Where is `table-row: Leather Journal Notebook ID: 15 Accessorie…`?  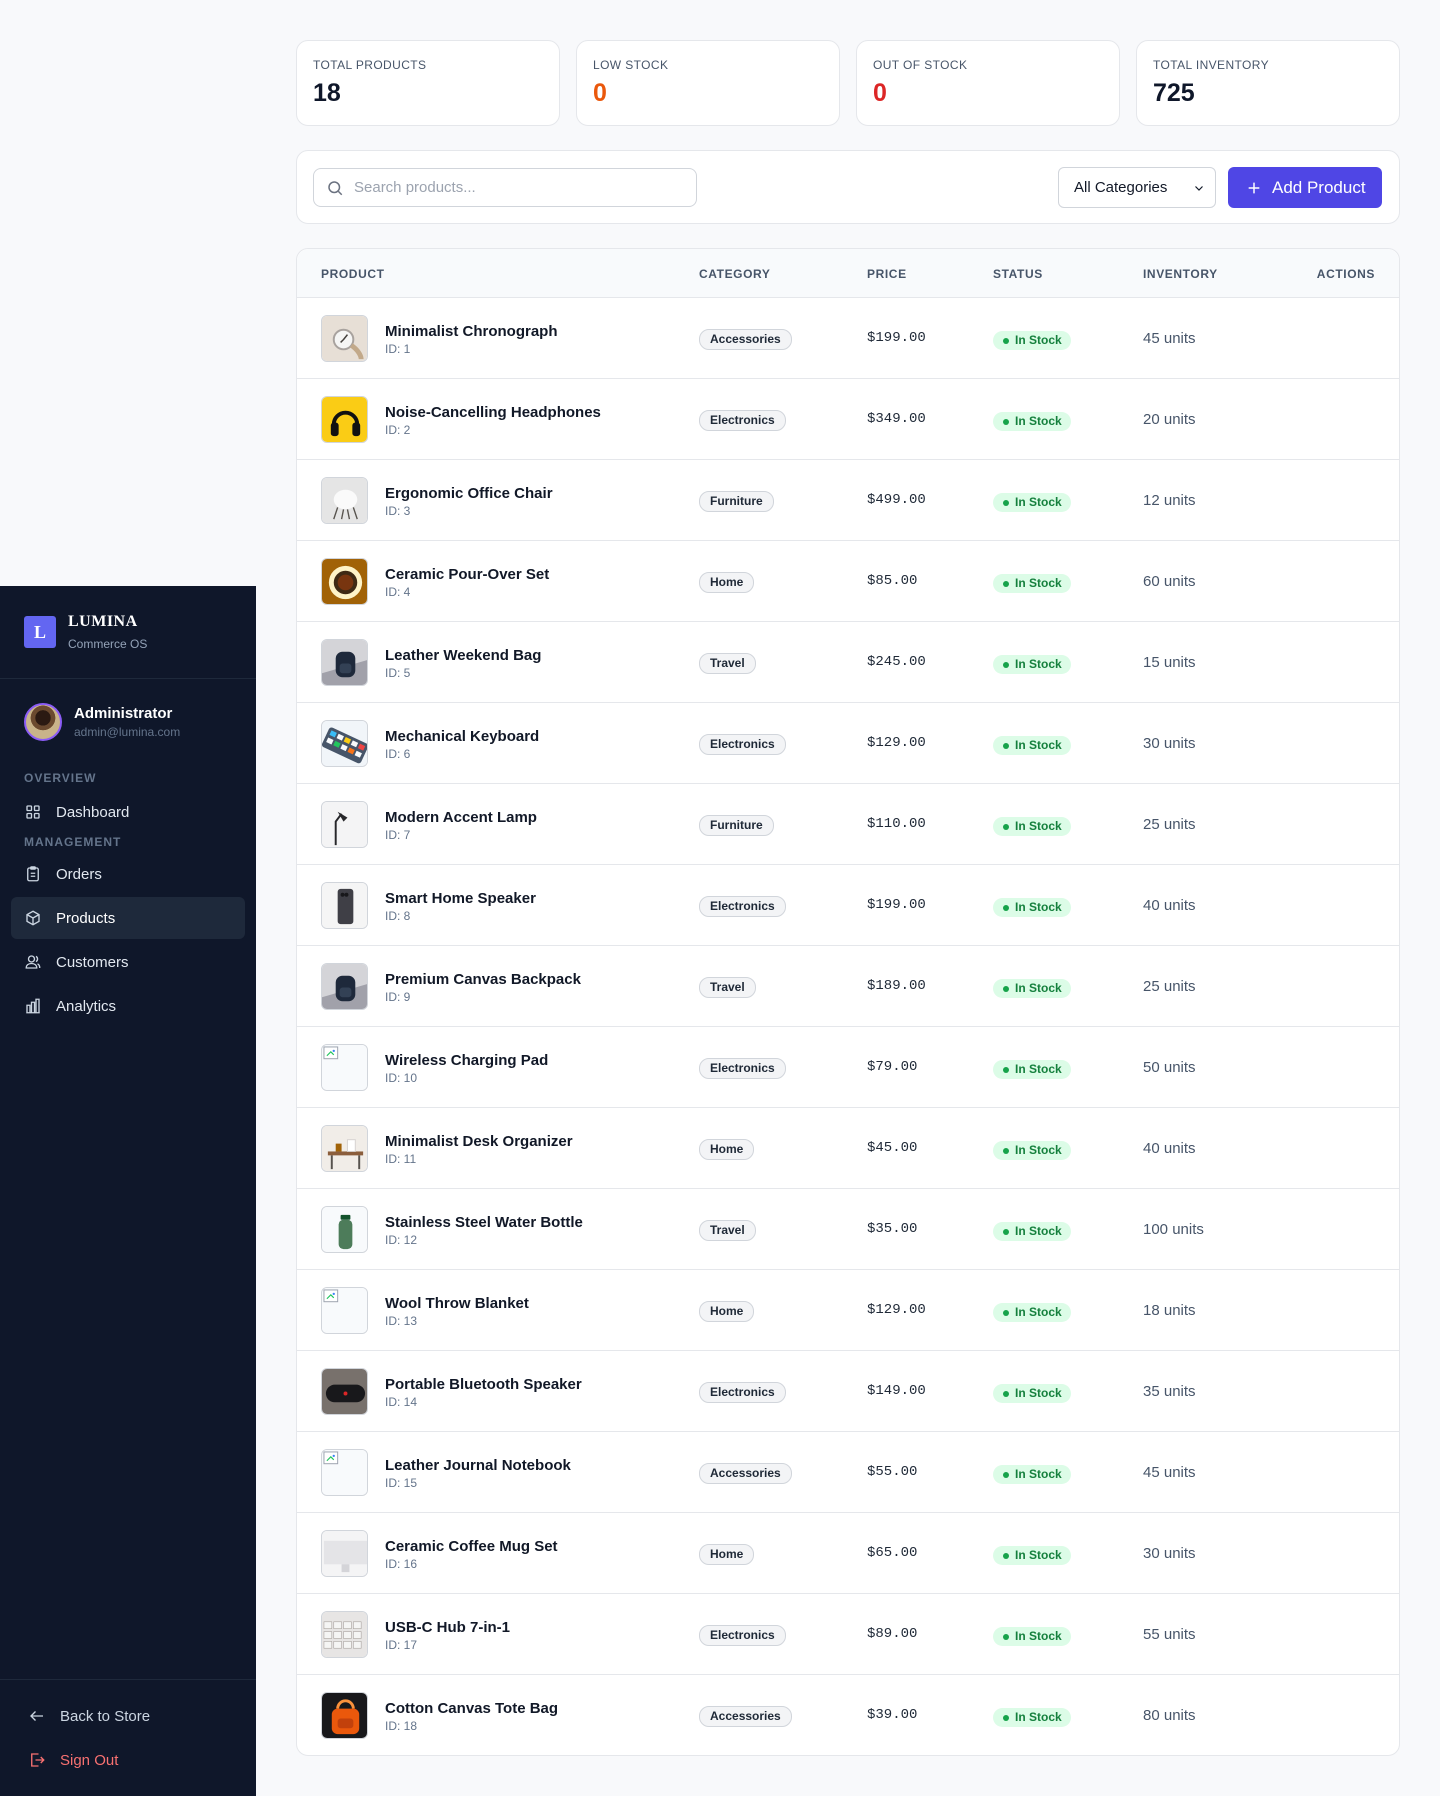 table-row: Leather Journal Notebook ID: 15 Accessorie… is located at coordinates (848, 1472).